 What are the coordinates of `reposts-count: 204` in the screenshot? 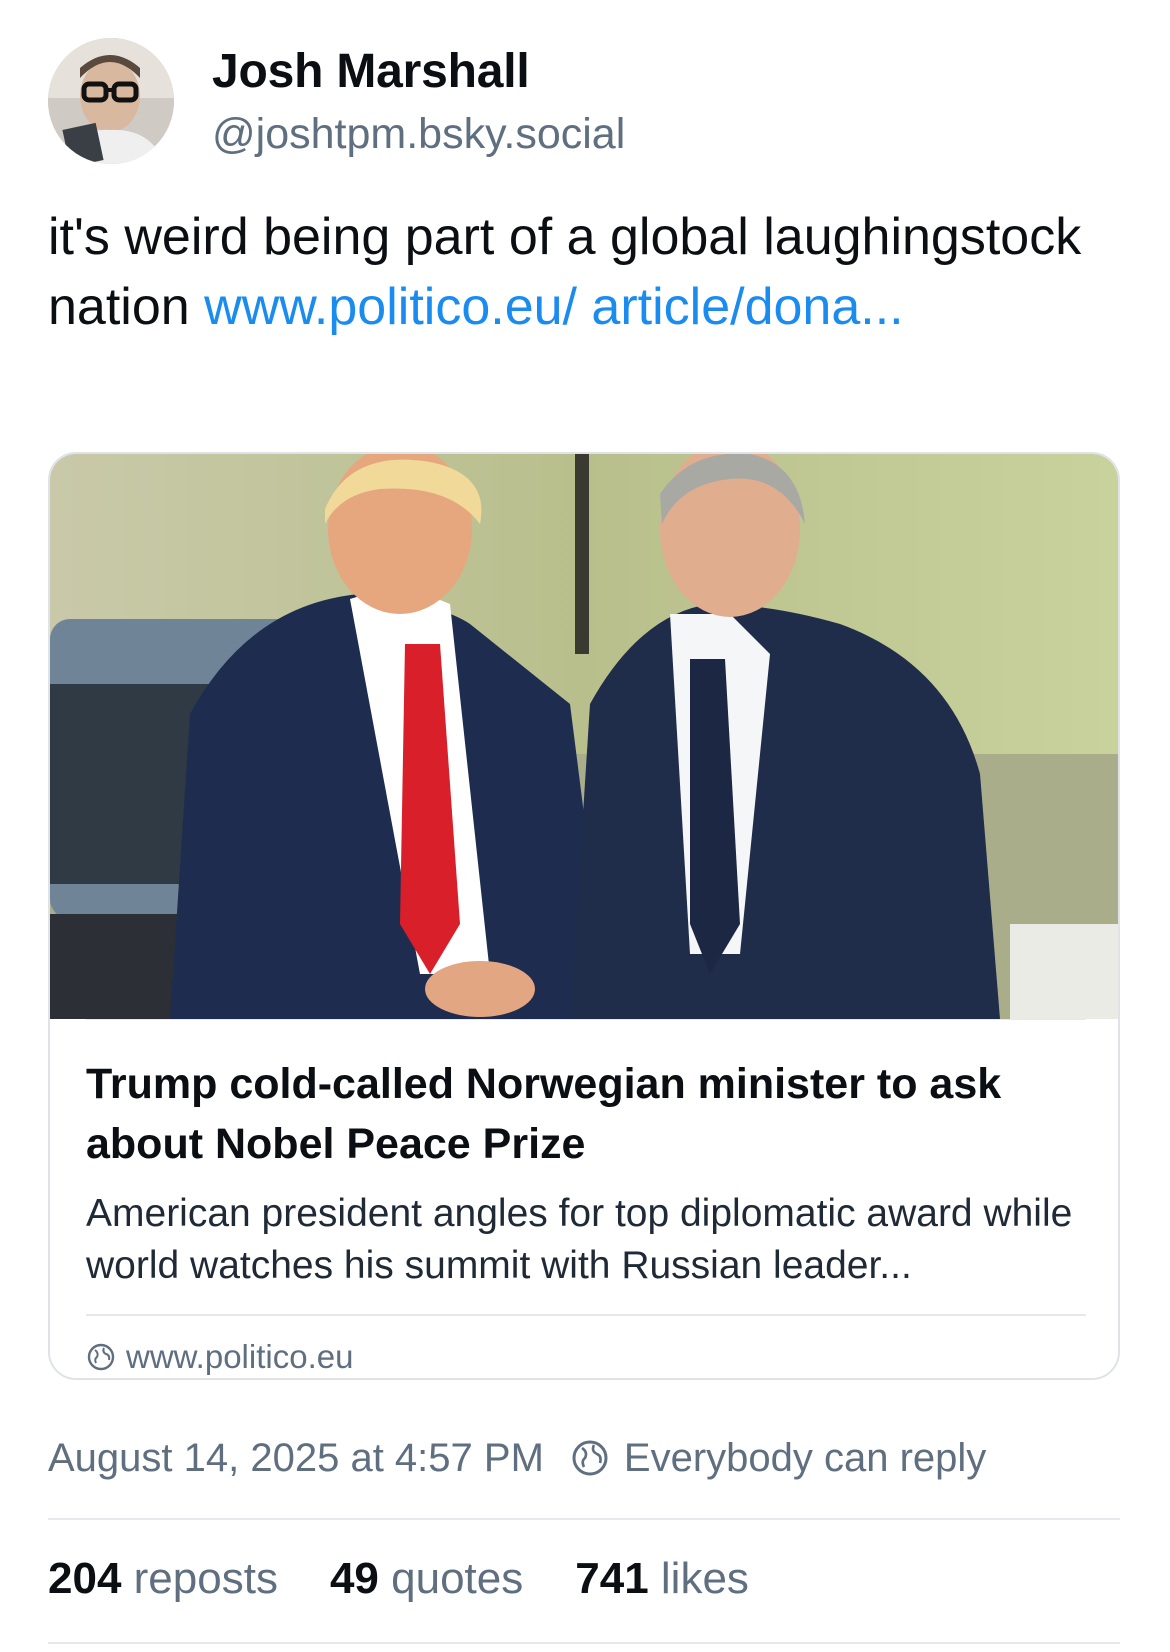 It's located at (85, 1578).